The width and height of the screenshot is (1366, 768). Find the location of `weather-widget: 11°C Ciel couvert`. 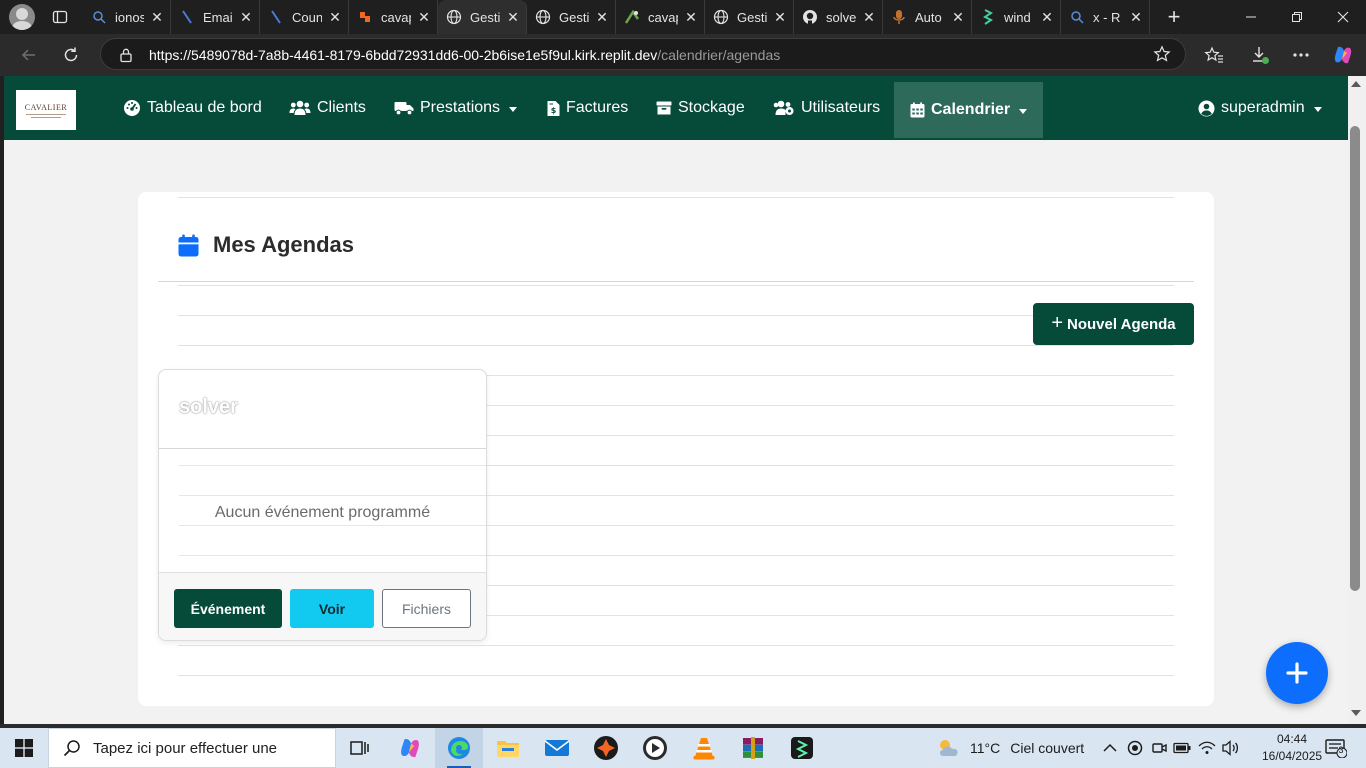

weather-widget: 11°C Ciel couvert is located at coordinates (1010, 748).